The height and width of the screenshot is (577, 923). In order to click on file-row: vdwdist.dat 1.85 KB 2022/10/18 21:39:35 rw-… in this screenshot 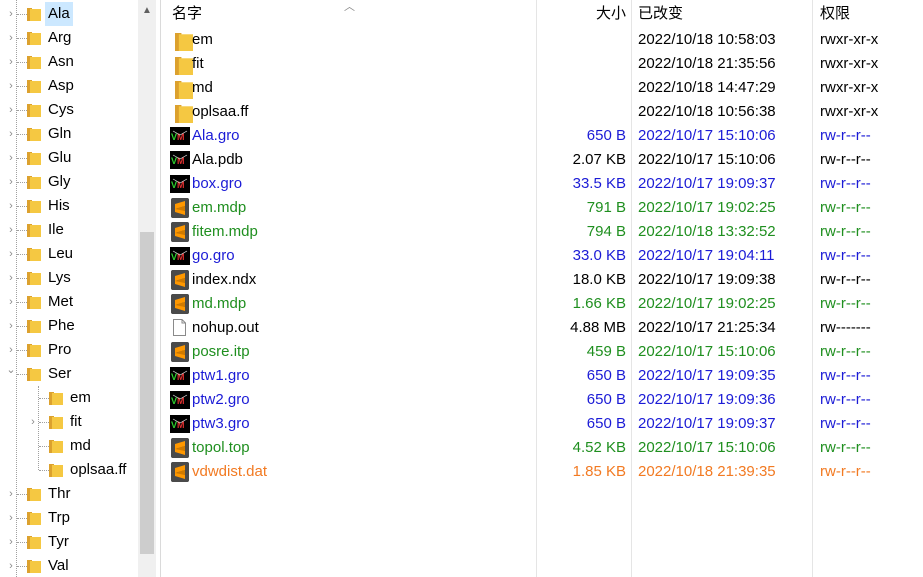, I will do `click(542, 472)`.